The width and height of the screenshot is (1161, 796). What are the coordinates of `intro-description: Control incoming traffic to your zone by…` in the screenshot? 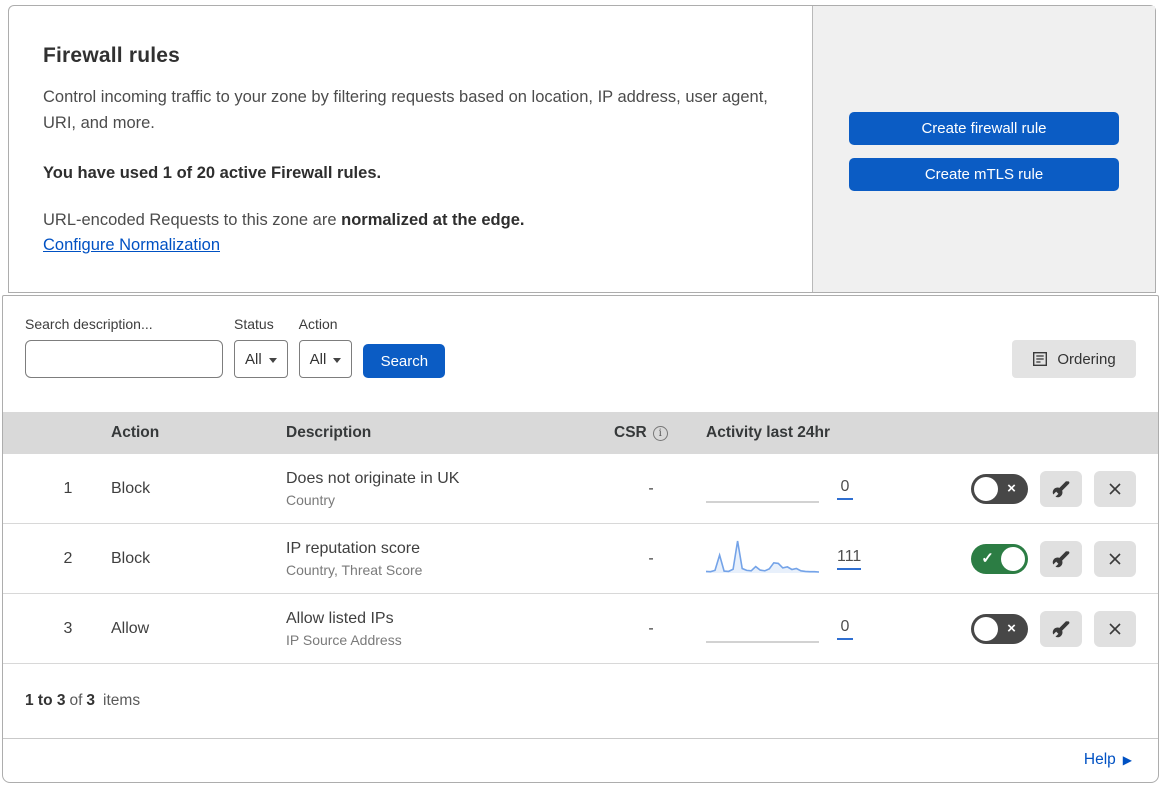 It's located at (405, 110).